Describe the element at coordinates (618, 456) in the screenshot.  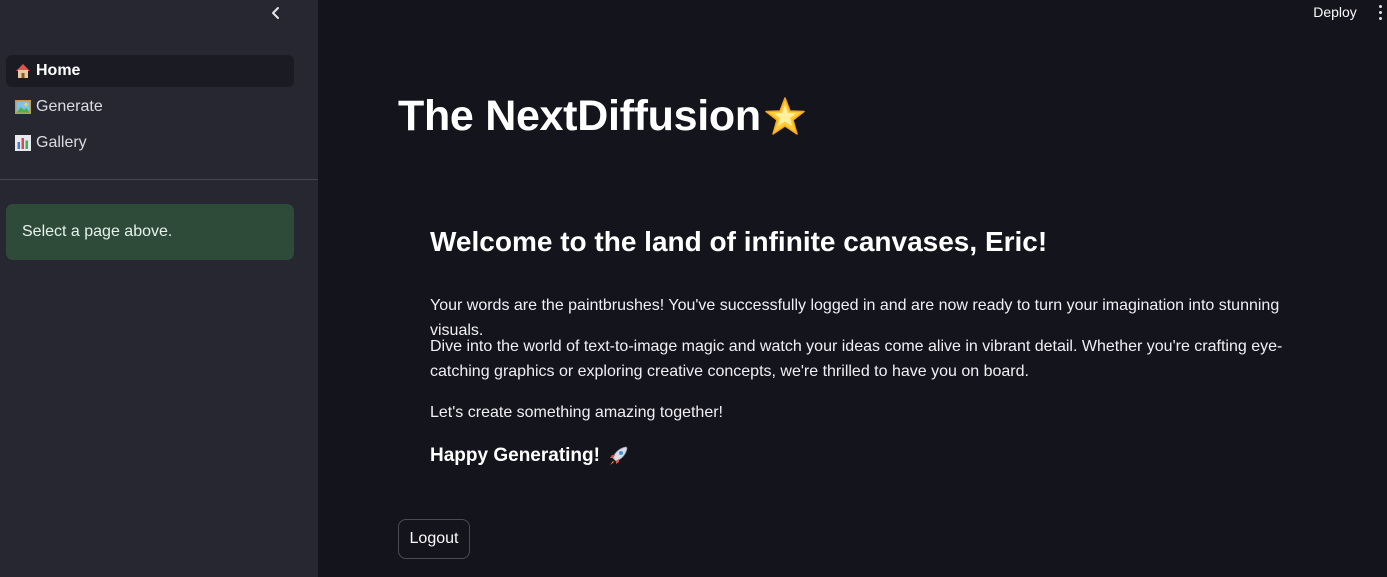
I see `rocket-icon` at that location.